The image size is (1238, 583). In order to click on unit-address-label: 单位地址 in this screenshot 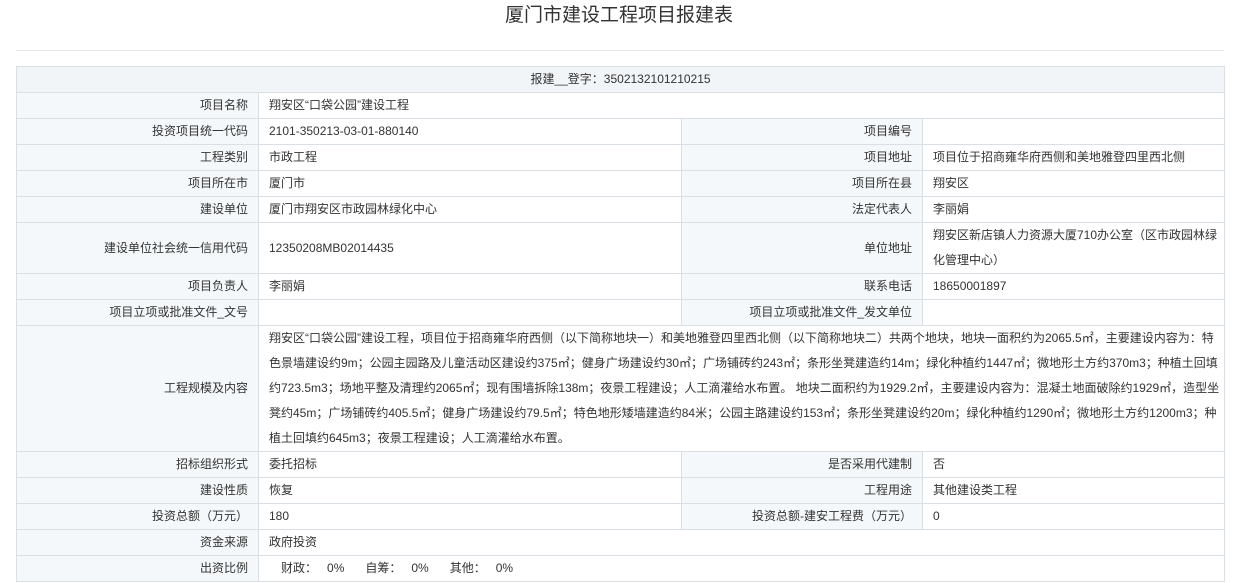, I will do `click(802, 248)`.